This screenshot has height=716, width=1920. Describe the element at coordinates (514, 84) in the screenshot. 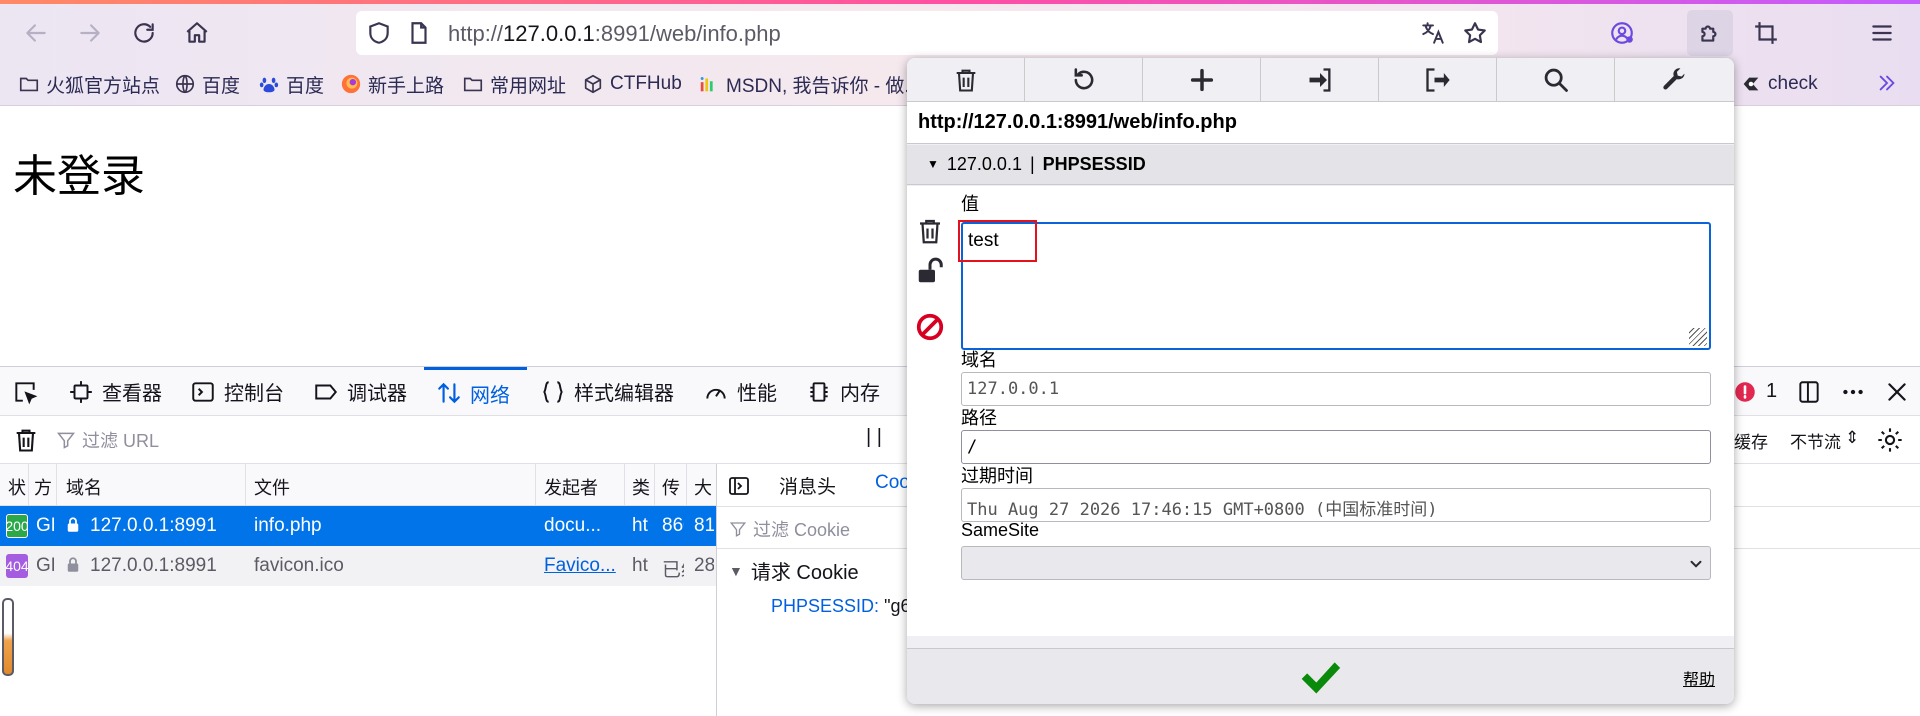

I see `bookmark-item: 常用网址` at that location.